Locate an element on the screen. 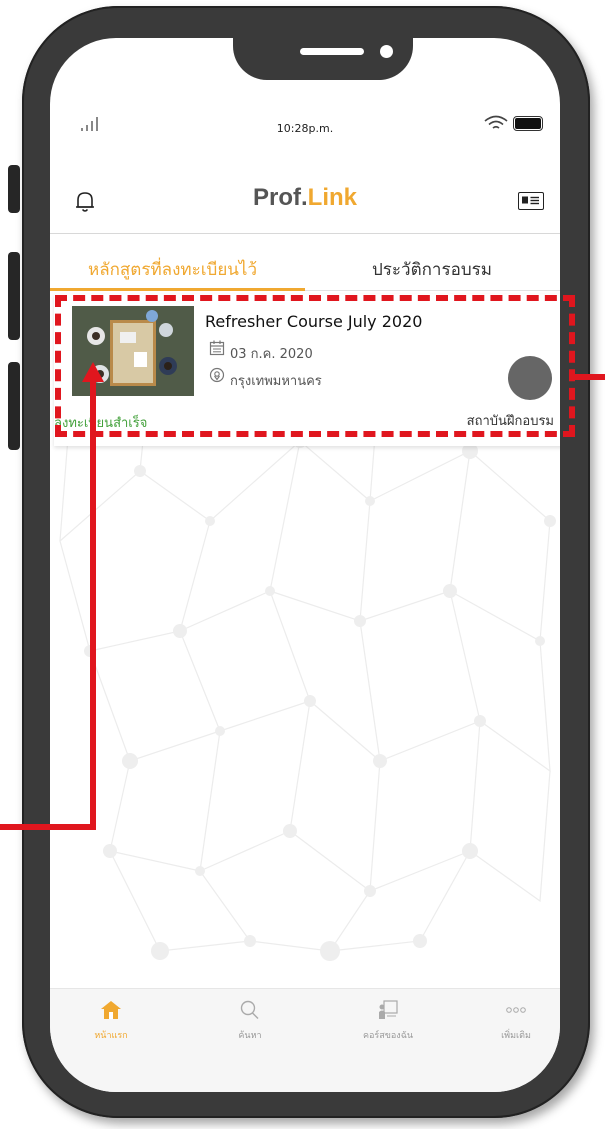 The width and height of the screenshot is (605, 1129). wifi-icon is located at coordinates (496, 122).